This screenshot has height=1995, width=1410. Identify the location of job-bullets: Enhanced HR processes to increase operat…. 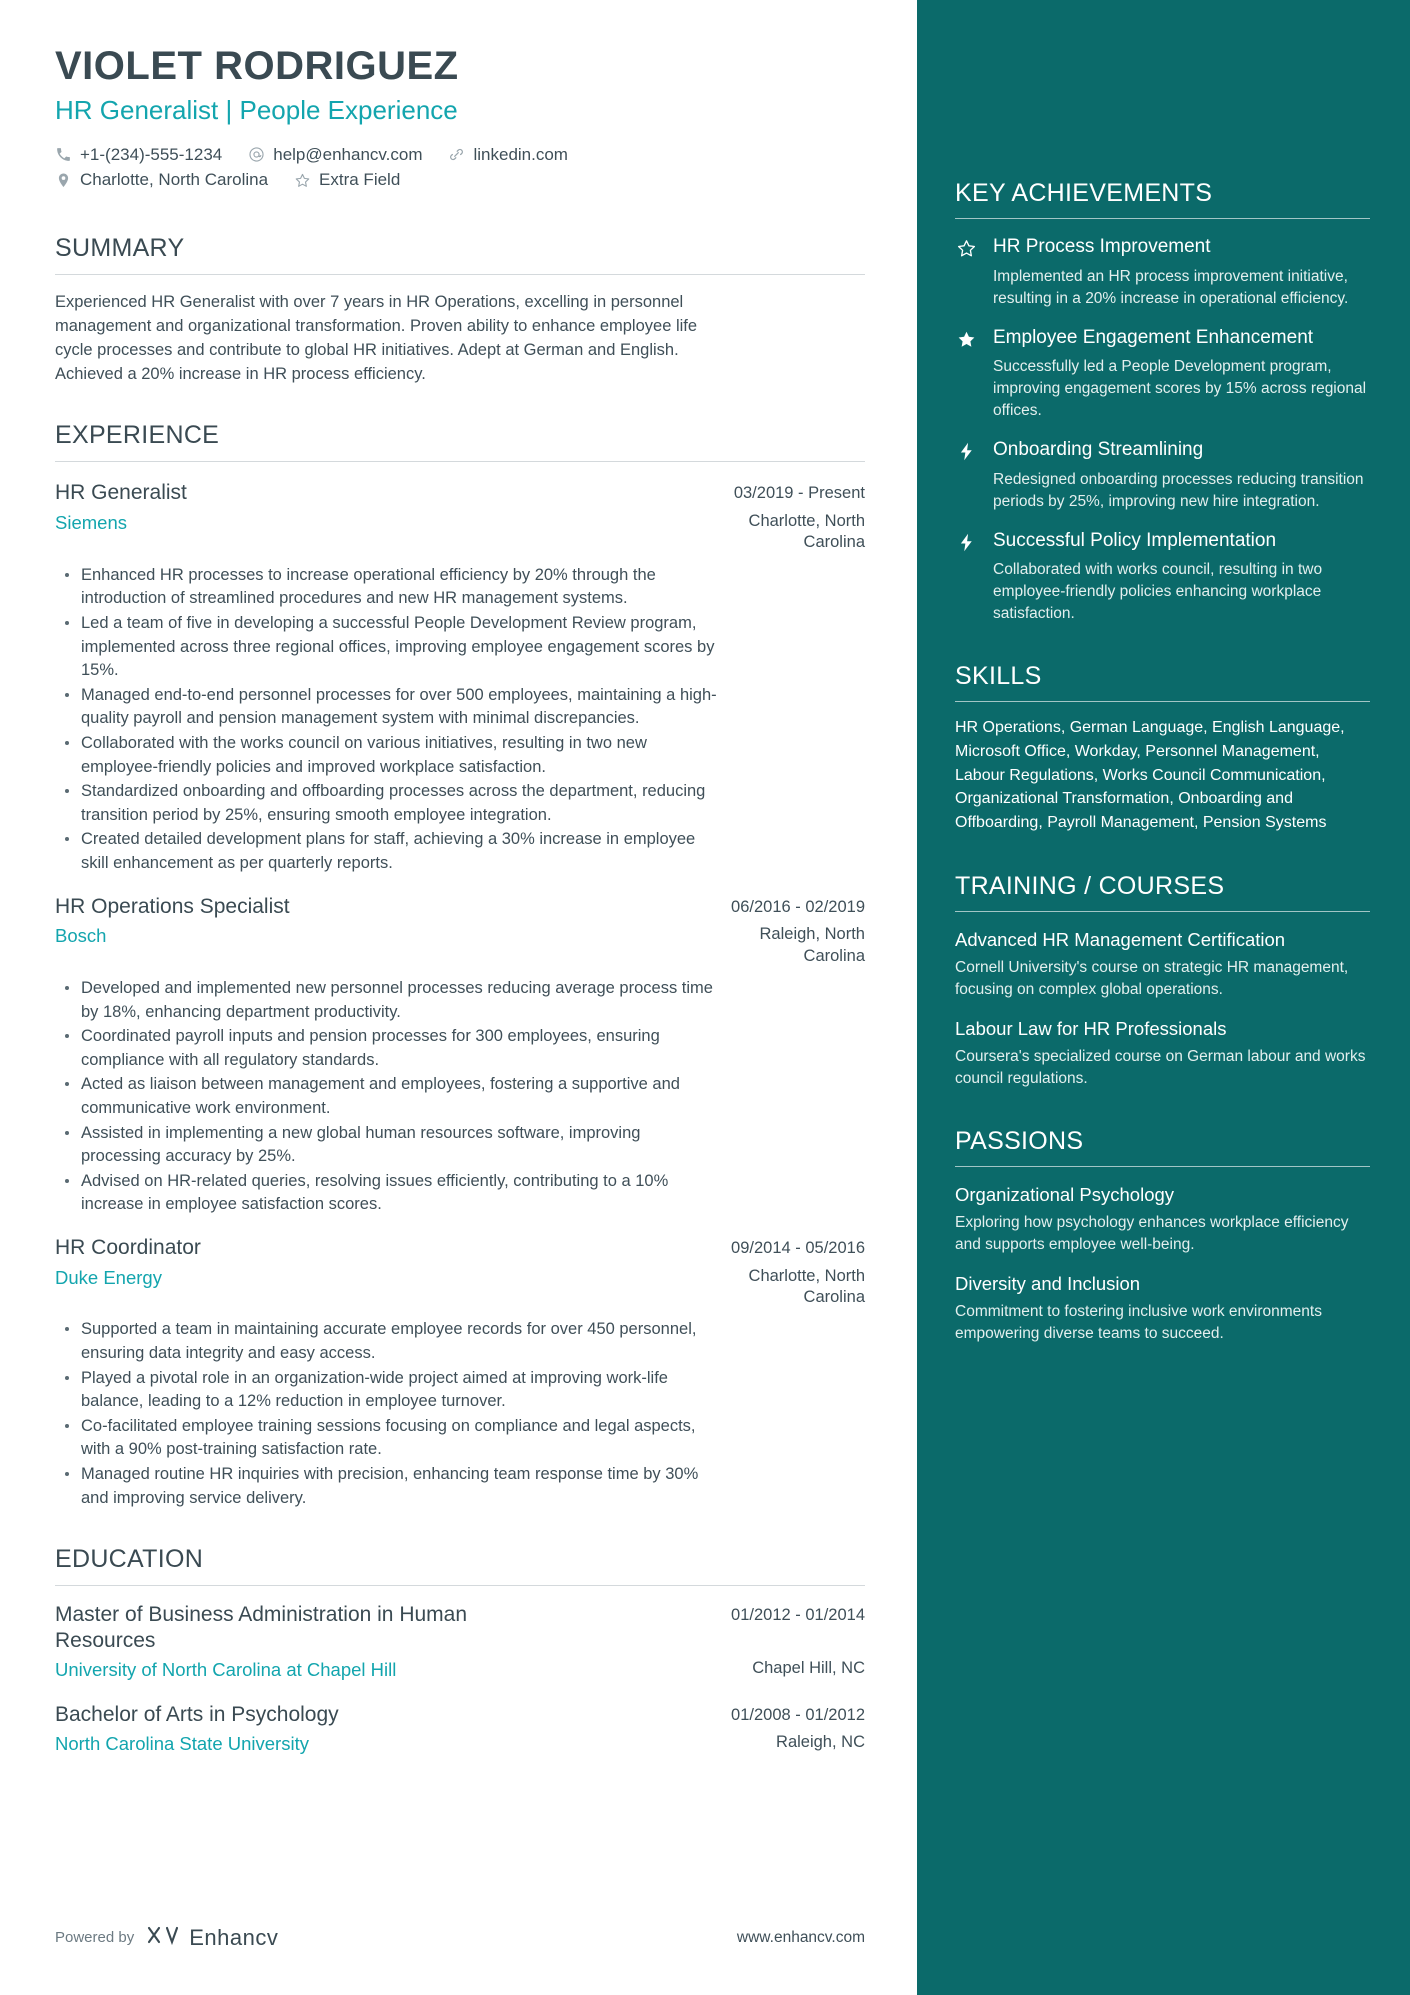
(460, 720).